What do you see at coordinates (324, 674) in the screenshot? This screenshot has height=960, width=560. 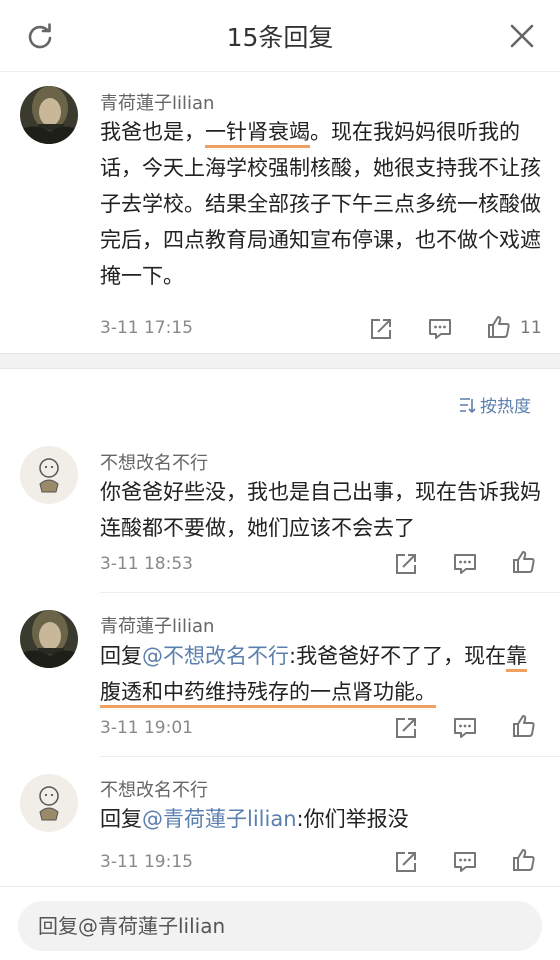 I see `reply-text: 回复@不想改名不行:我爸爸好不了了，现在靠腹透和中药维持残存的一点肾功能。` at bounding box center [324, 674].